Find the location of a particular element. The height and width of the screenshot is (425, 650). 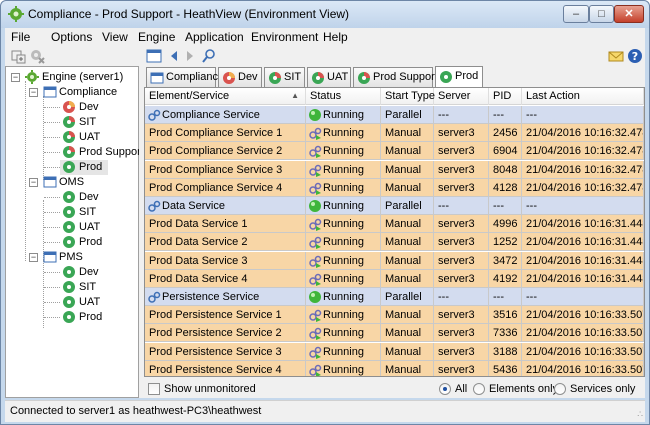

cell-server: --- is located at coordinates (461, 206).